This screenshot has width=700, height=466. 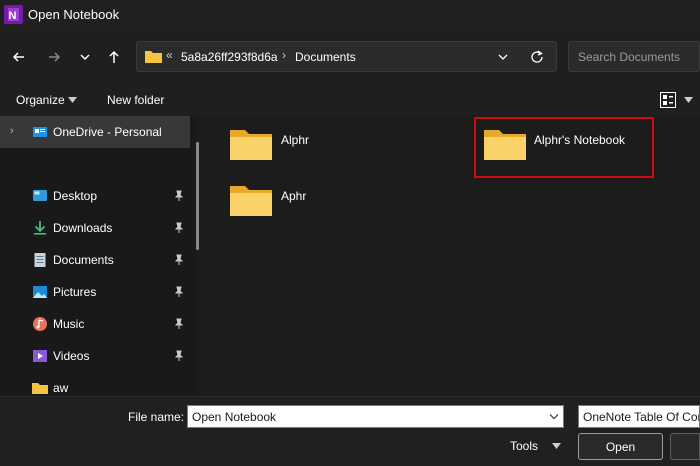 What do you see at coordinates (40, 292) in the screenshot?
I see `pictures-icon` at bounding box center [40, 292].